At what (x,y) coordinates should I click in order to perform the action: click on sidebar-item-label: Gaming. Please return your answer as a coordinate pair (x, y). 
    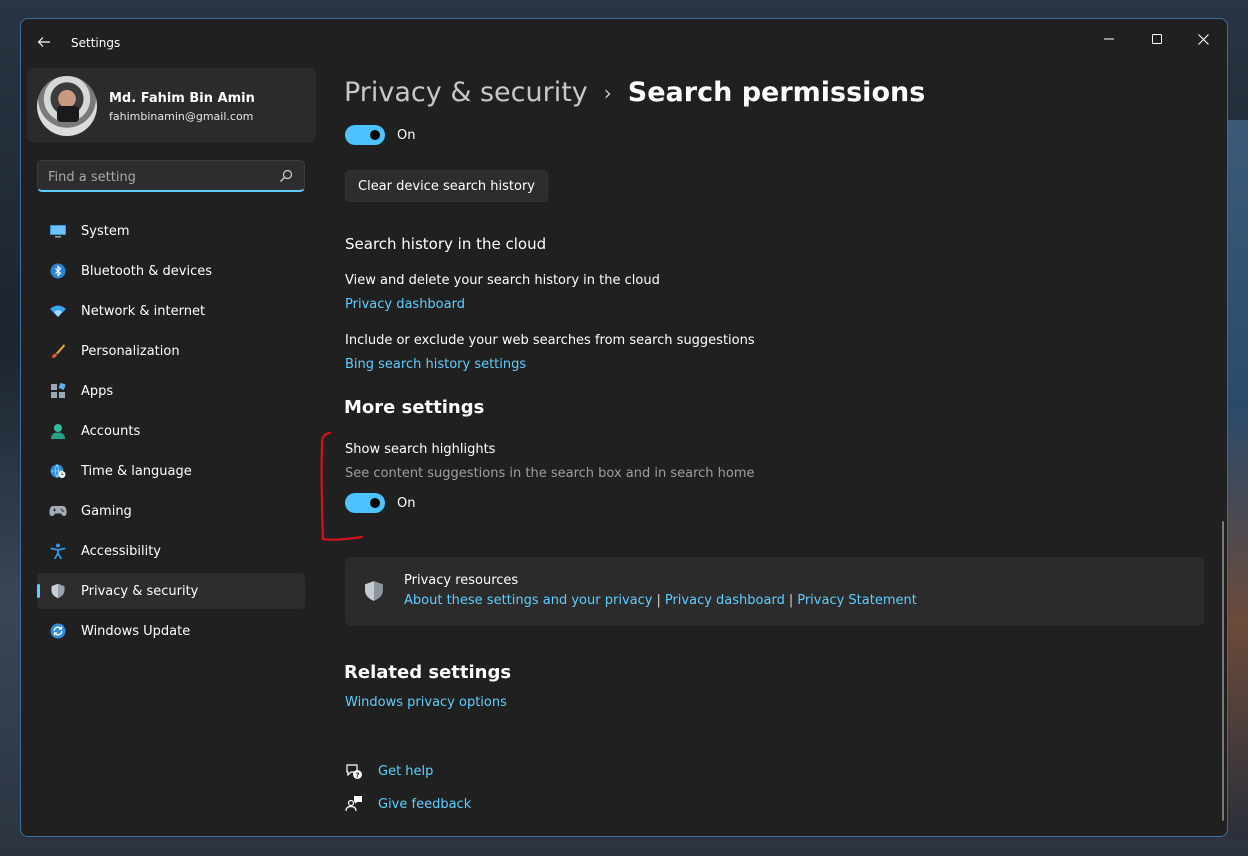
    Looking at the image, I should click on (106, 511).